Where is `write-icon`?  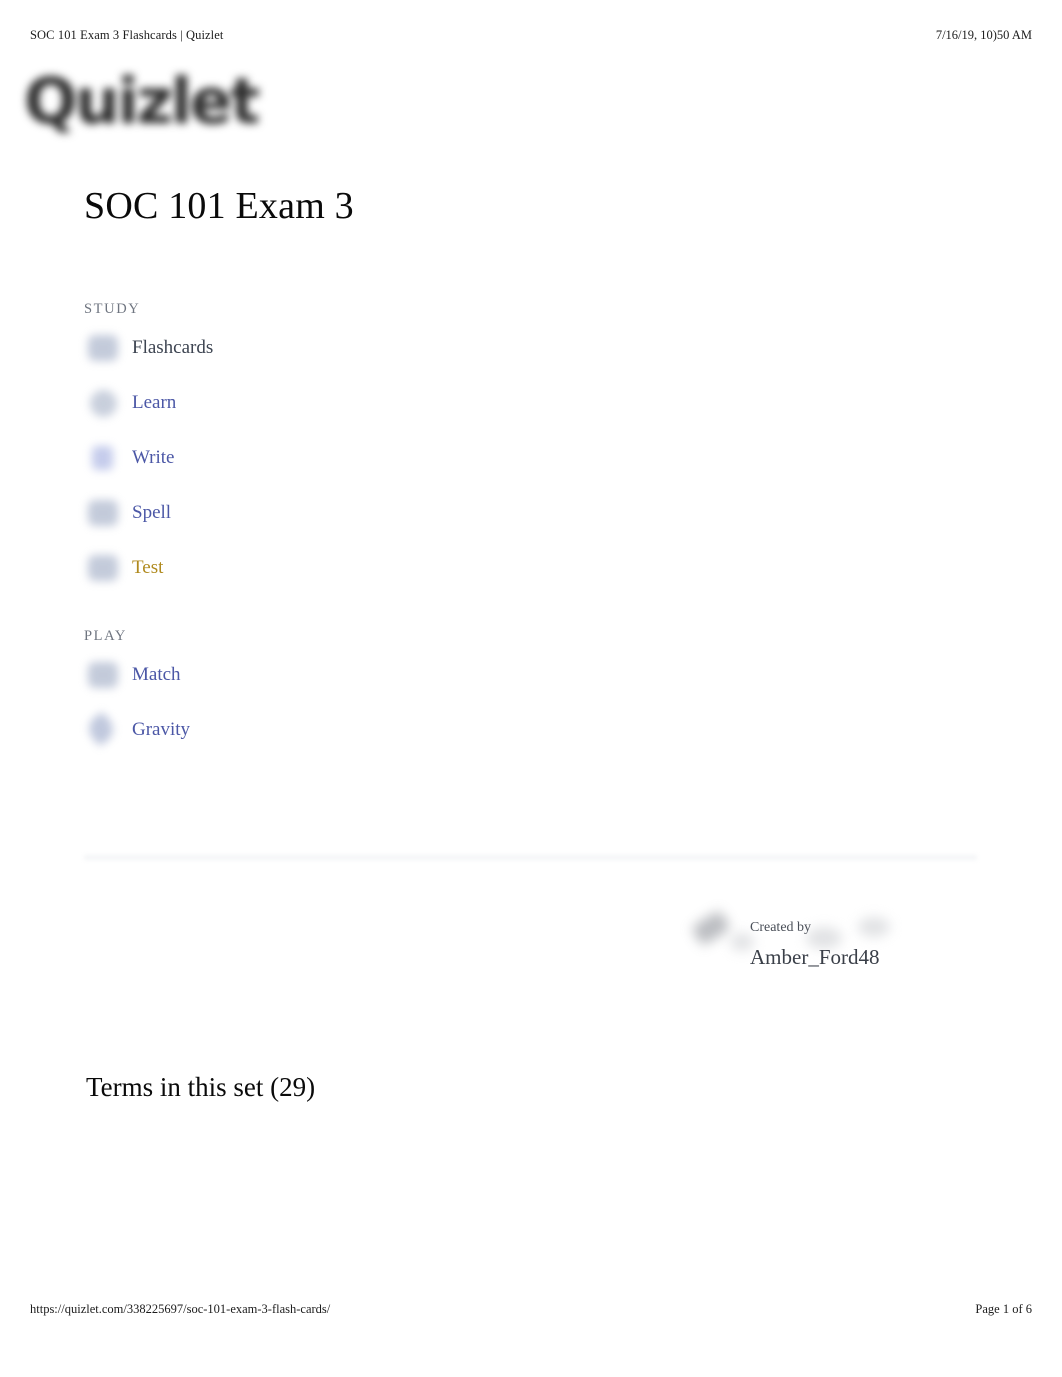
write-icon is located at coordinates (104, 458).